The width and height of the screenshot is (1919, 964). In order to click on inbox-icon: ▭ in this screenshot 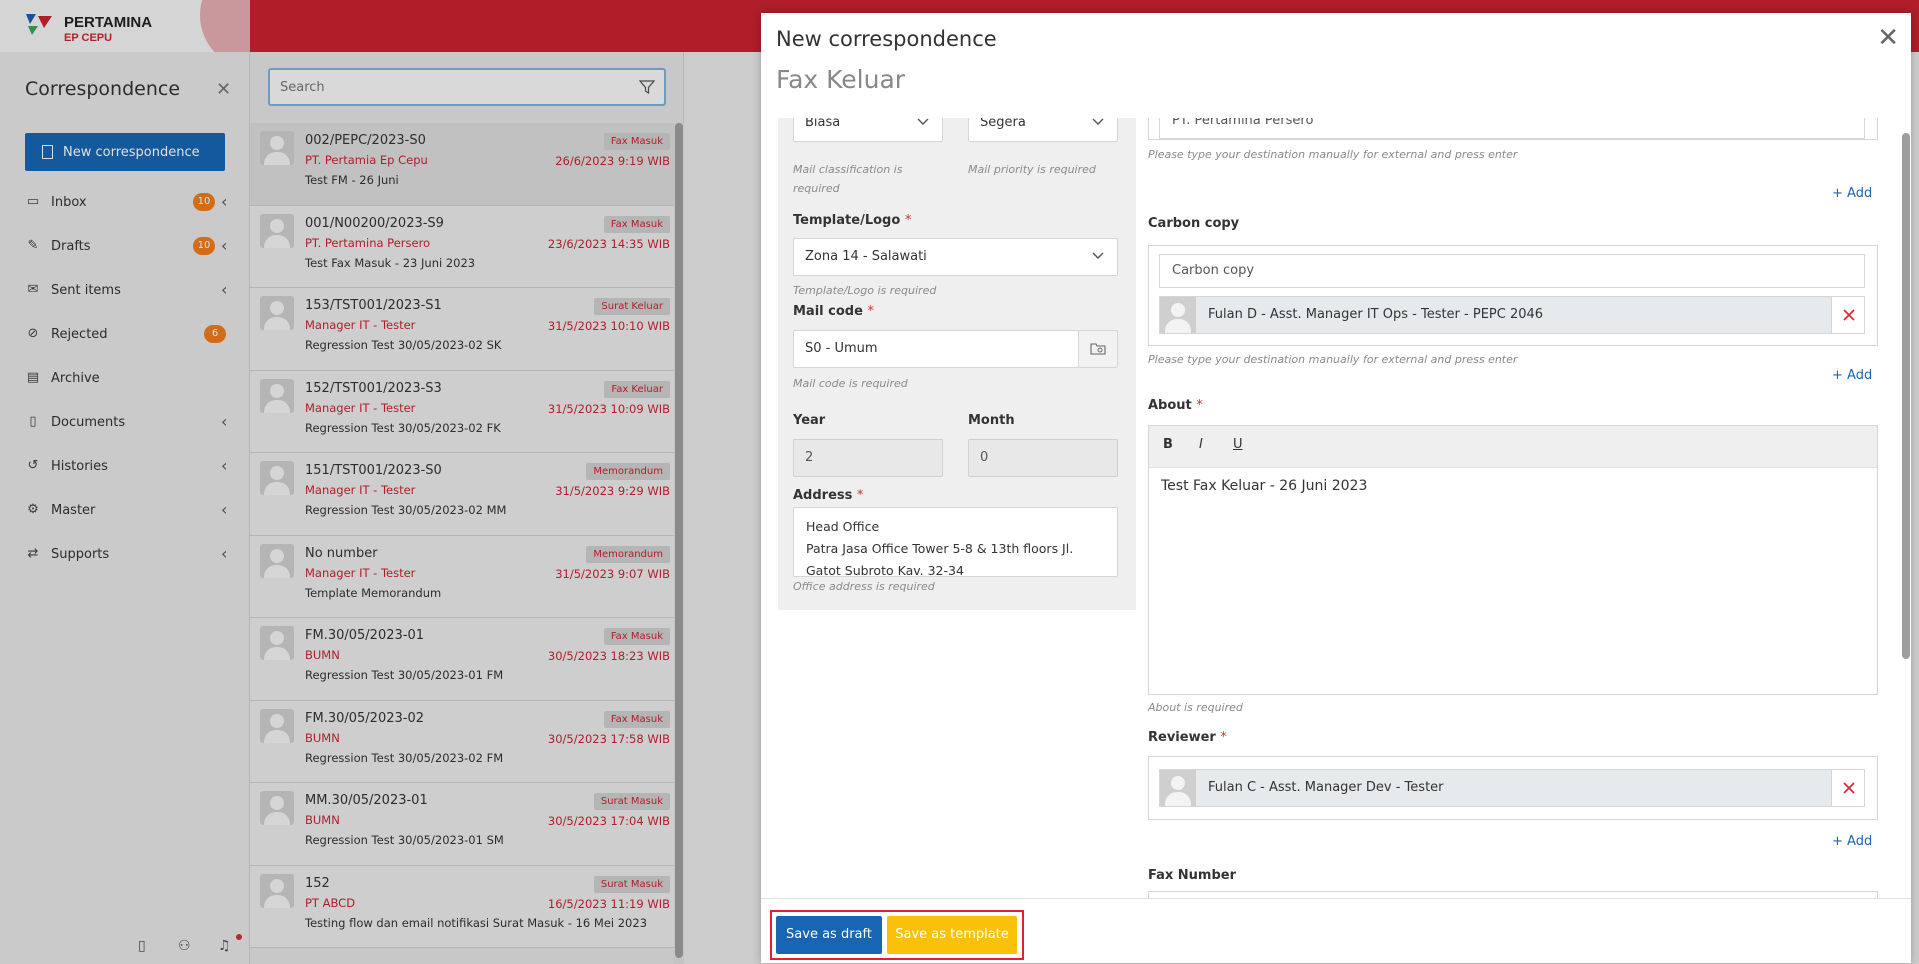, I will do `click(33, 201)`.